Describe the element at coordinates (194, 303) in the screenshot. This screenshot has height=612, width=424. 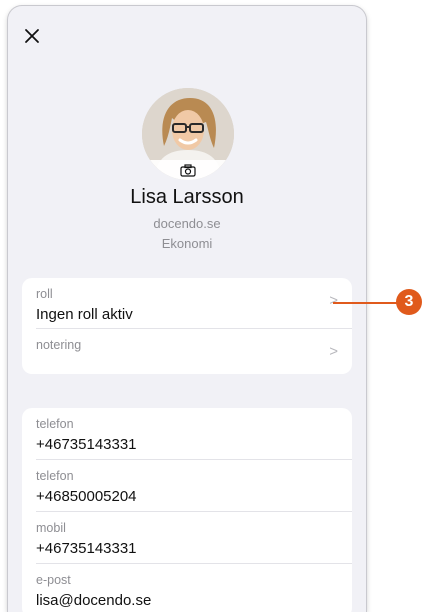
I see `role-row: roll Ingen roll aktiv >` at that location.